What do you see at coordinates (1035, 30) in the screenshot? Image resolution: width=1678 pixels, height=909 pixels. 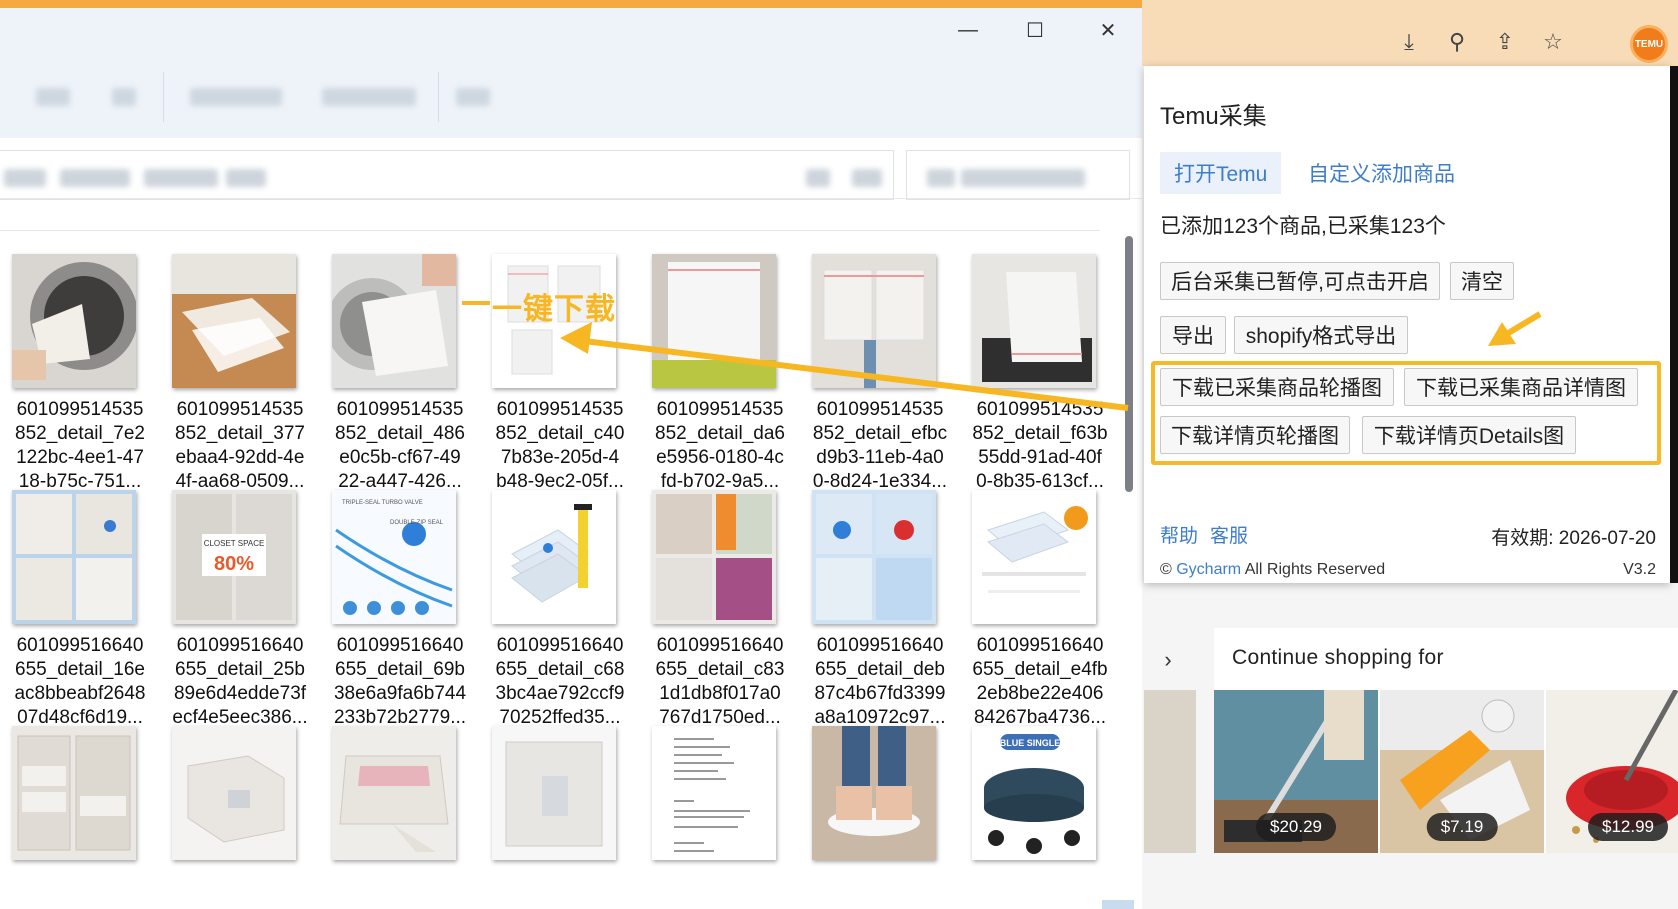 I see `maximize-button: ☐` at bounding box center [1035, 30].